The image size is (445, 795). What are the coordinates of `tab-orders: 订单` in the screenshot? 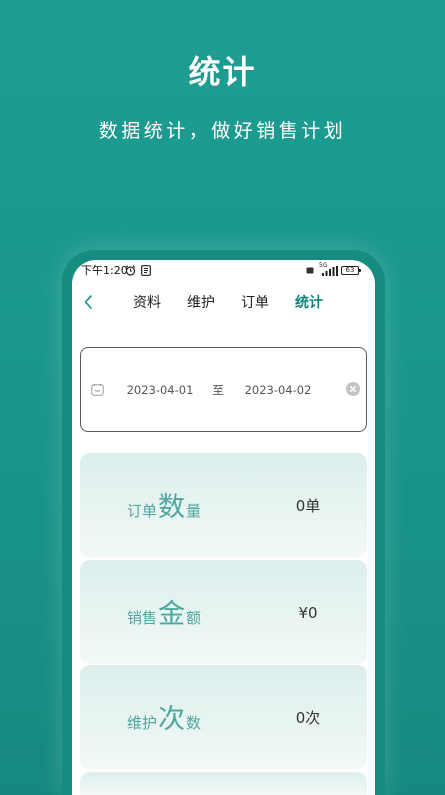 It's located at (255, 303).